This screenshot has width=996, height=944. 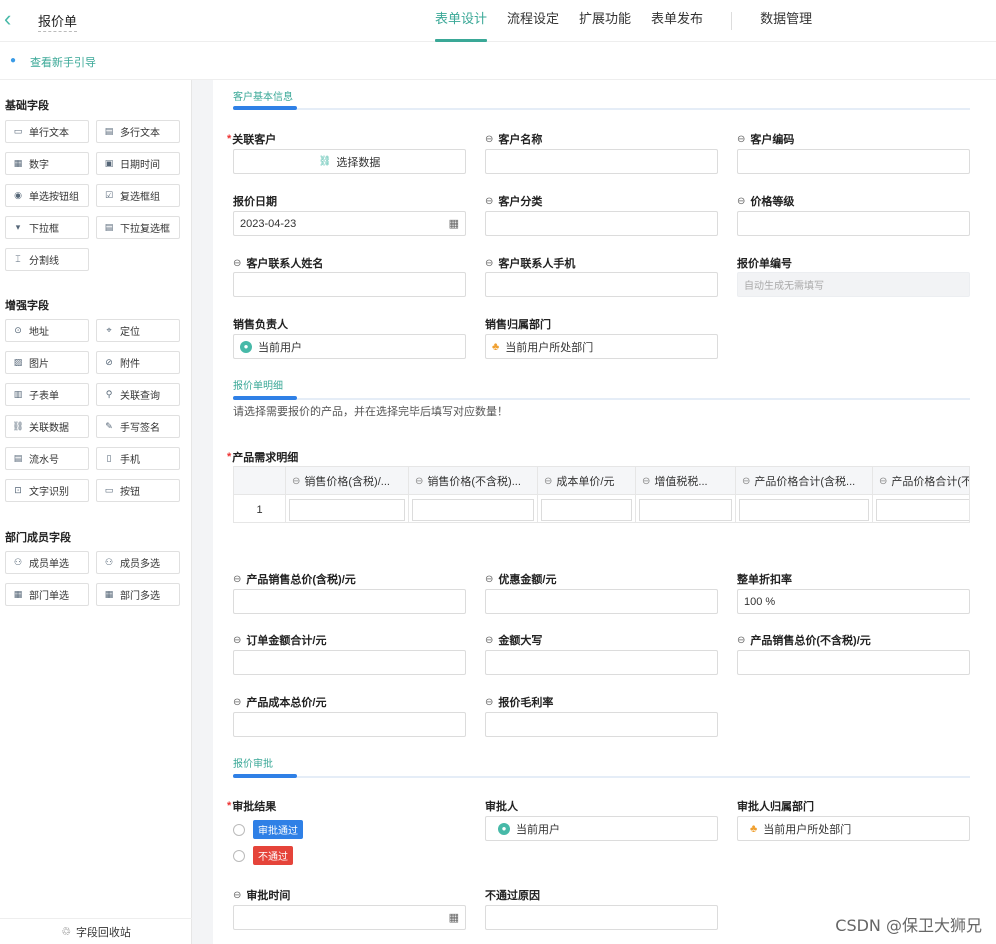 What do you see at coordinates (764, 263) in the screenshot?
I see `label-quote-number: 报价单编号` at bounding box center [764, 263].